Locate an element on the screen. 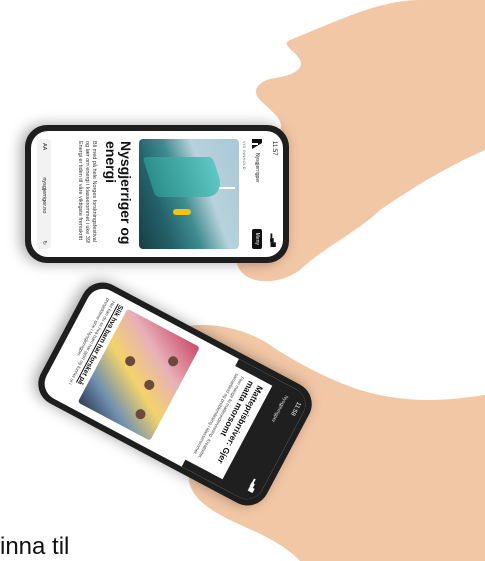 The width and height of the screenshot is (485, 561). nysgjerrigper-logo-icon is located at coordinates (257, 144).